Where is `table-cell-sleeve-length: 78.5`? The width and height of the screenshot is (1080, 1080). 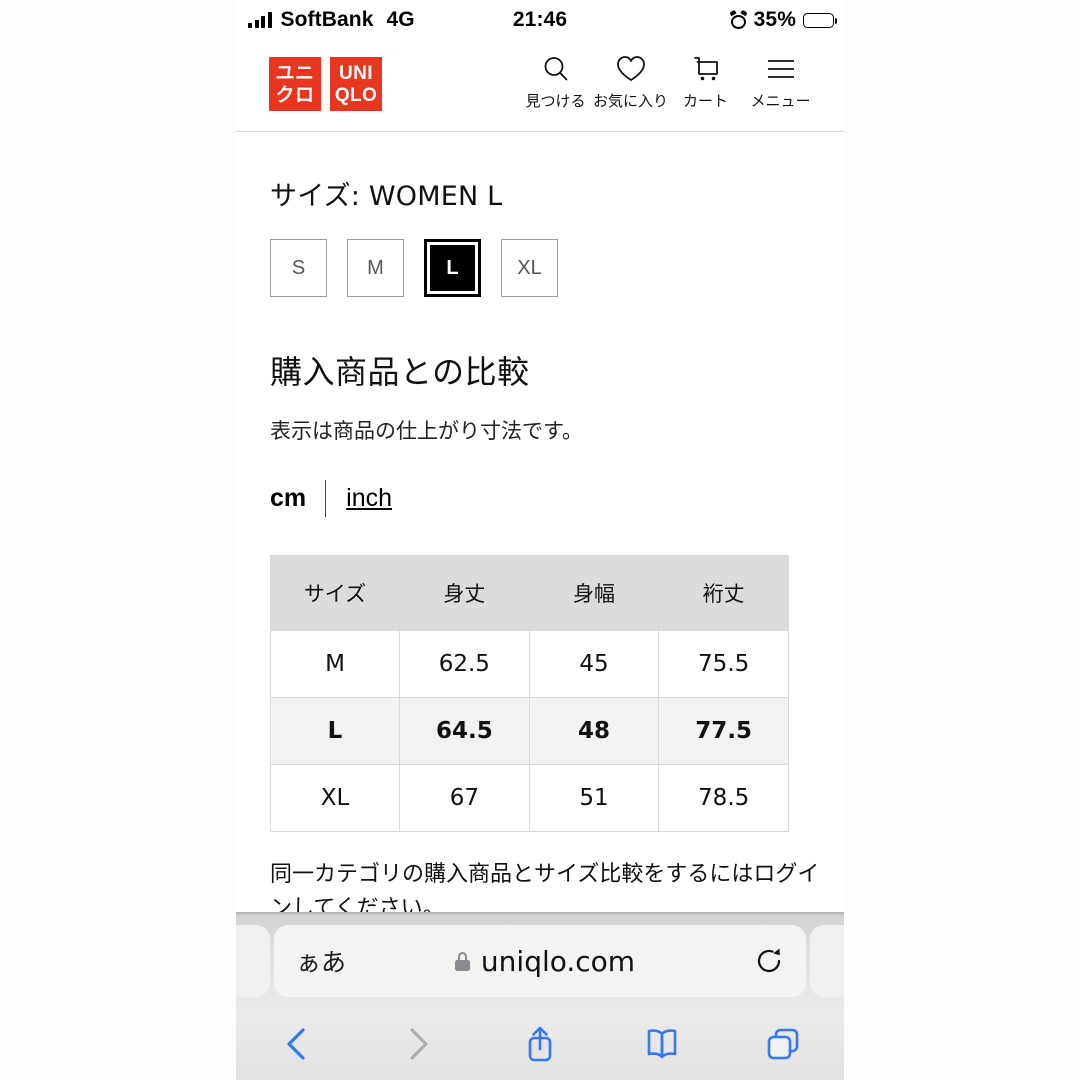 table-cell-sleeve-length: 78.5 is located at coordinates (723, 798).